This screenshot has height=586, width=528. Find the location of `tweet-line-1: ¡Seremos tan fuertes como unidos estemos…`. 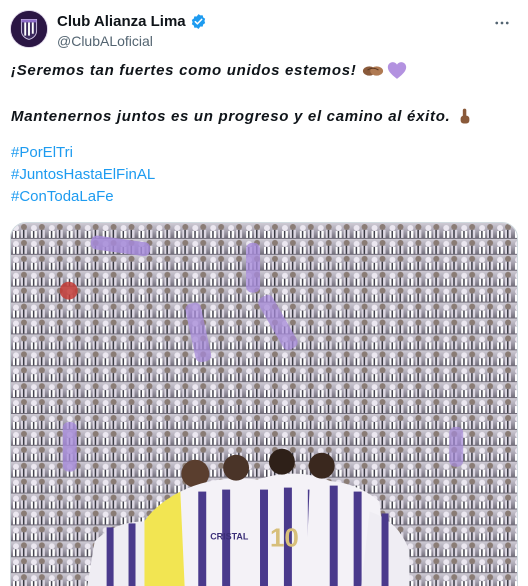

tweet-line-1: ¡Seremos tan fuertes como unidos estemos… is located at coordinates (264, 71).